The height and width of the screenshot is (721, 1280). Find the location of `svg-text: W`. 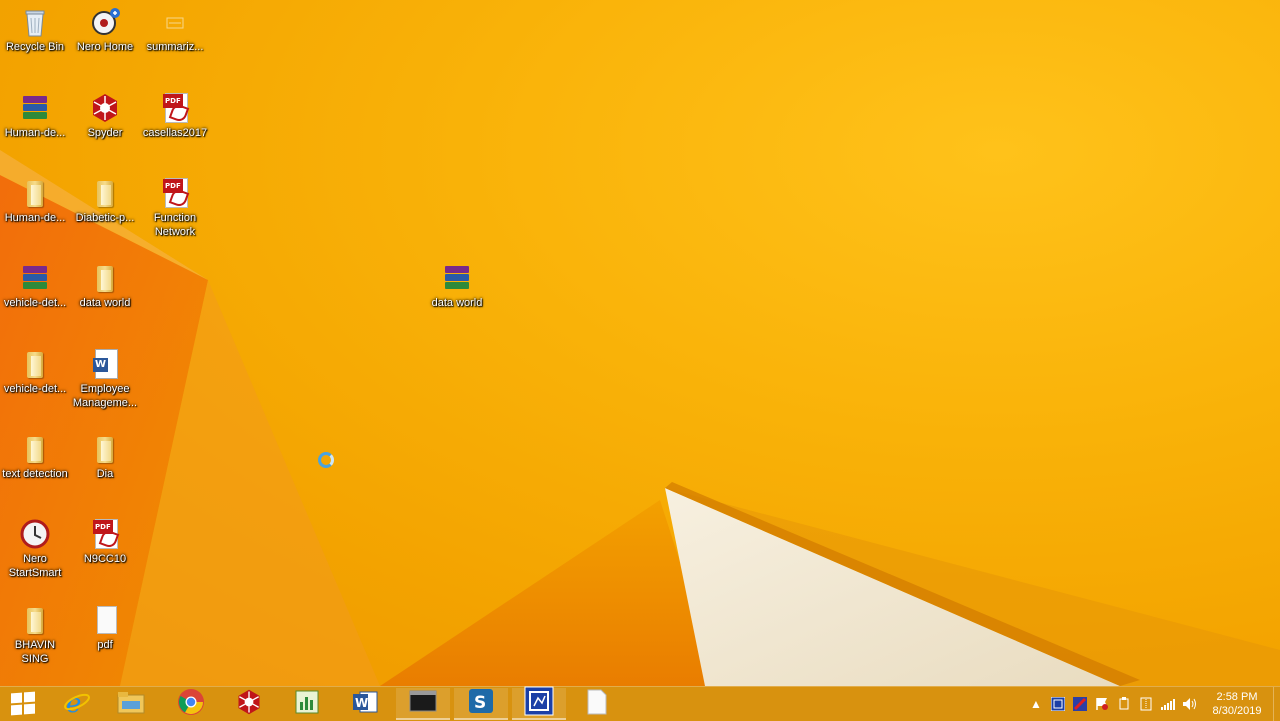

svg-text: W is located at coordinates (361, 703).